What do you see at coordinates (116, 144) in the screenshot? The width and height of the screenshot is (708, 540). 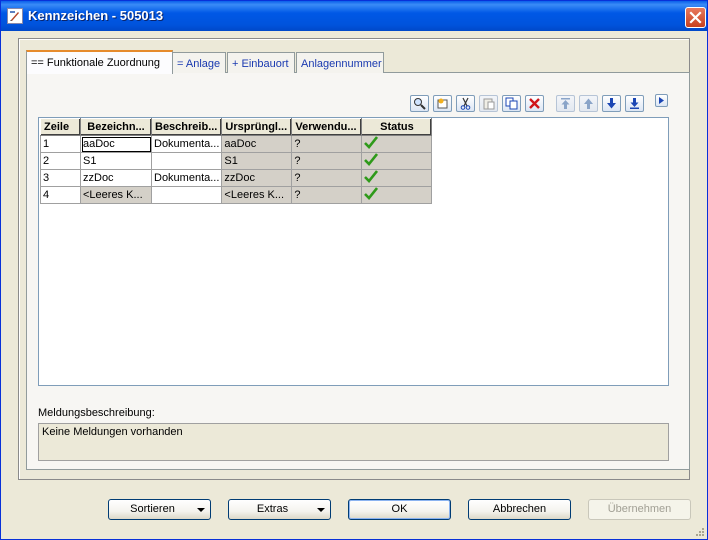 I see `cell-bezeichnung: aaDoc` at bounding box center [116, 144].